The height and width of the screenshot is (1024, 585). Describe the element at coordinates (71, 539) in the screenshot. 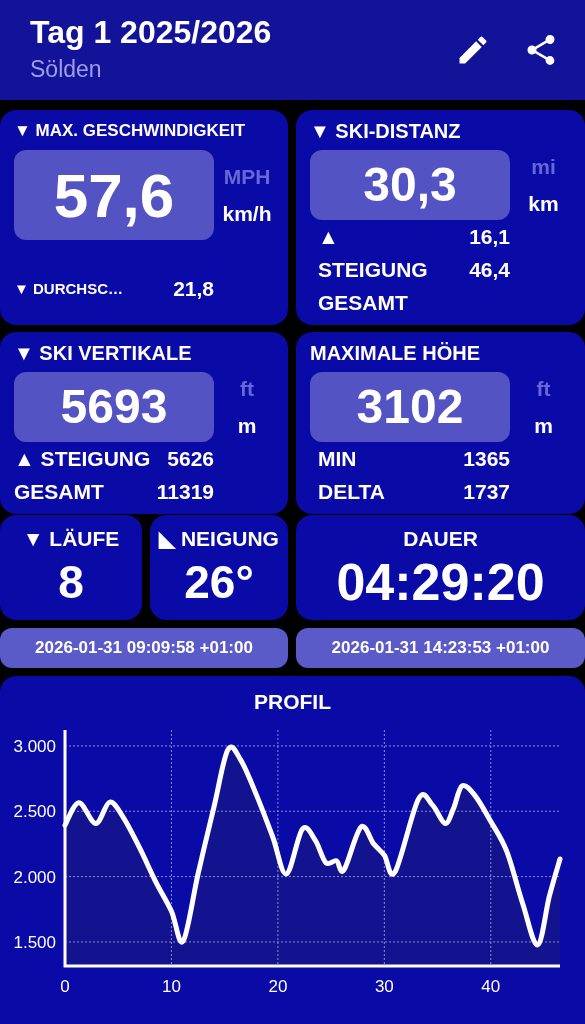

I see `card-title: ▼ LÄUFE` at that location.